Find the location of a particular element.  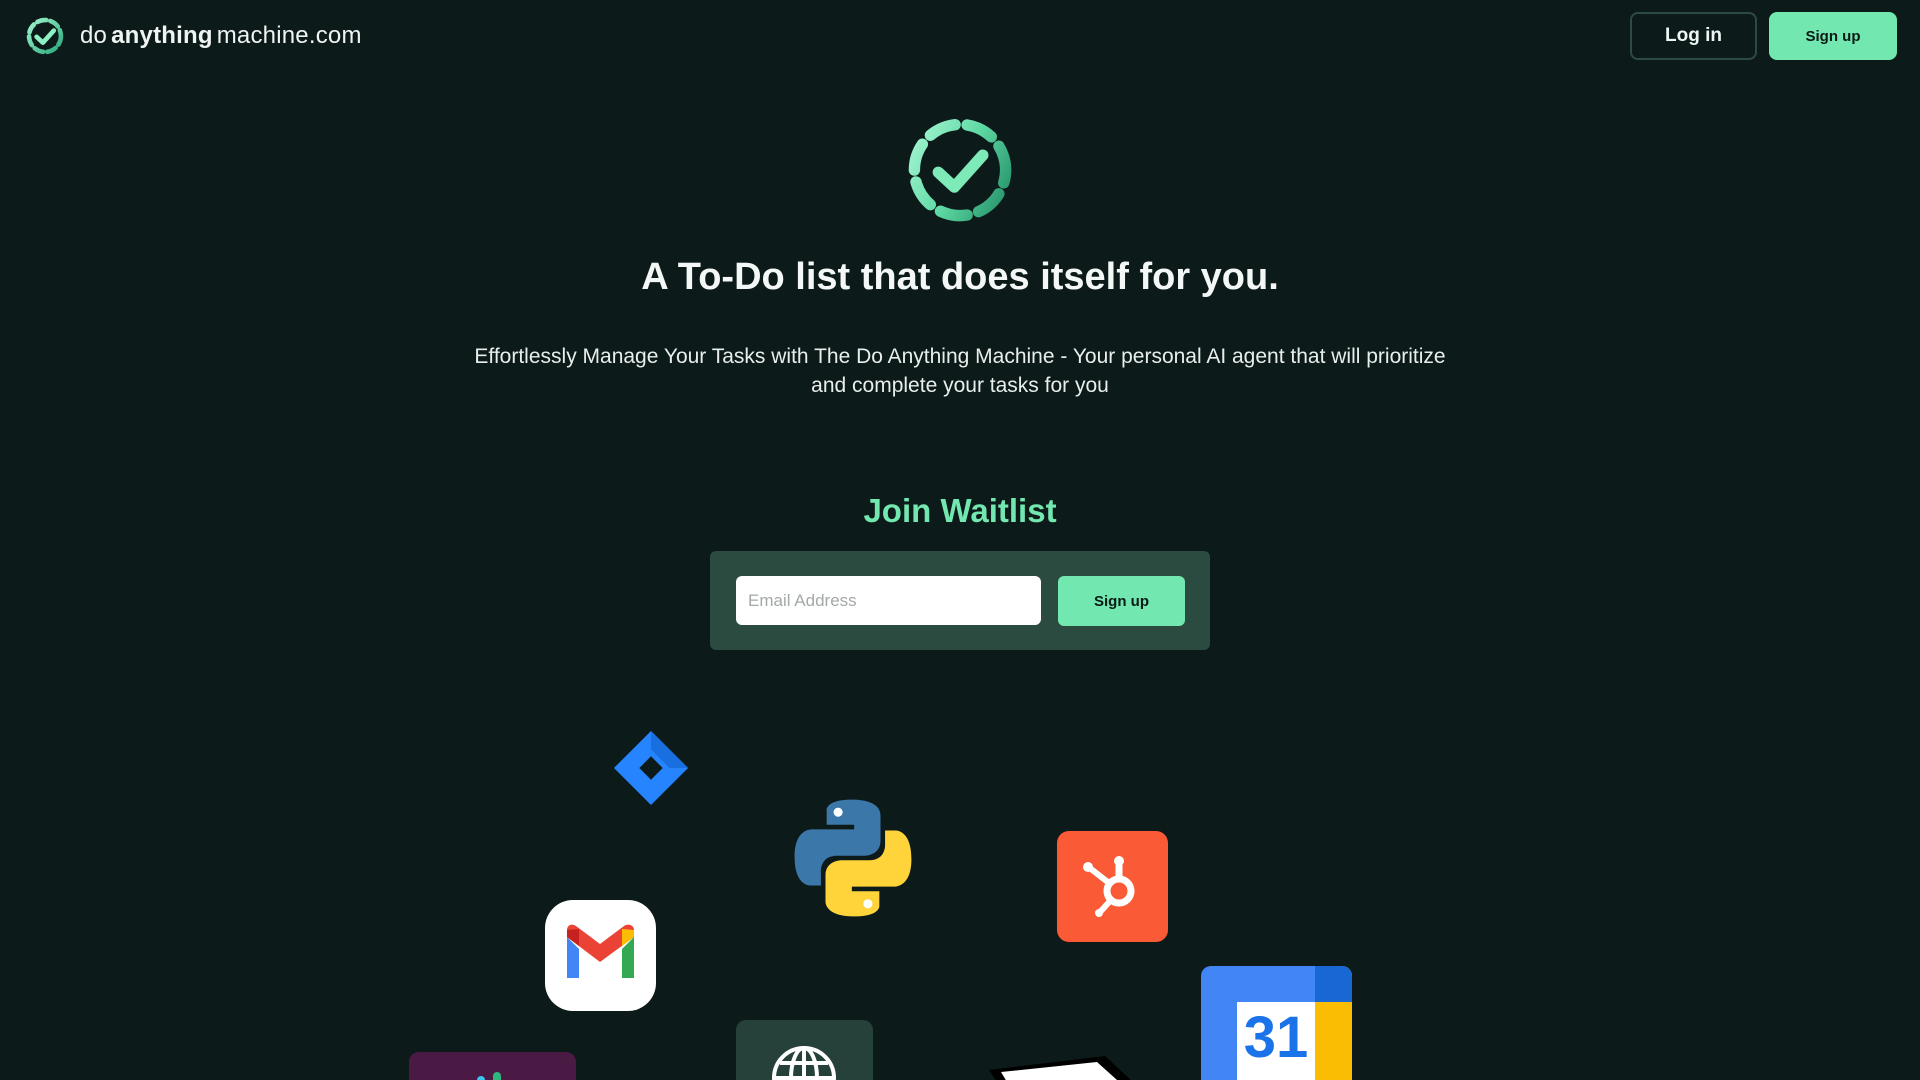

login-button: Log in is located at coordinates (1693, 36).